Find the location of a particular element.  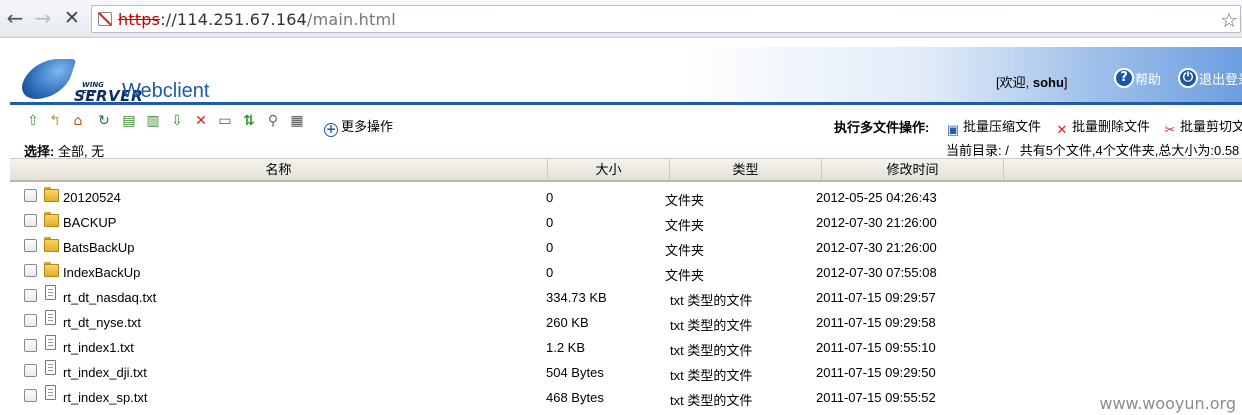

cell-size: 0 is located at coordinates (550, 272).